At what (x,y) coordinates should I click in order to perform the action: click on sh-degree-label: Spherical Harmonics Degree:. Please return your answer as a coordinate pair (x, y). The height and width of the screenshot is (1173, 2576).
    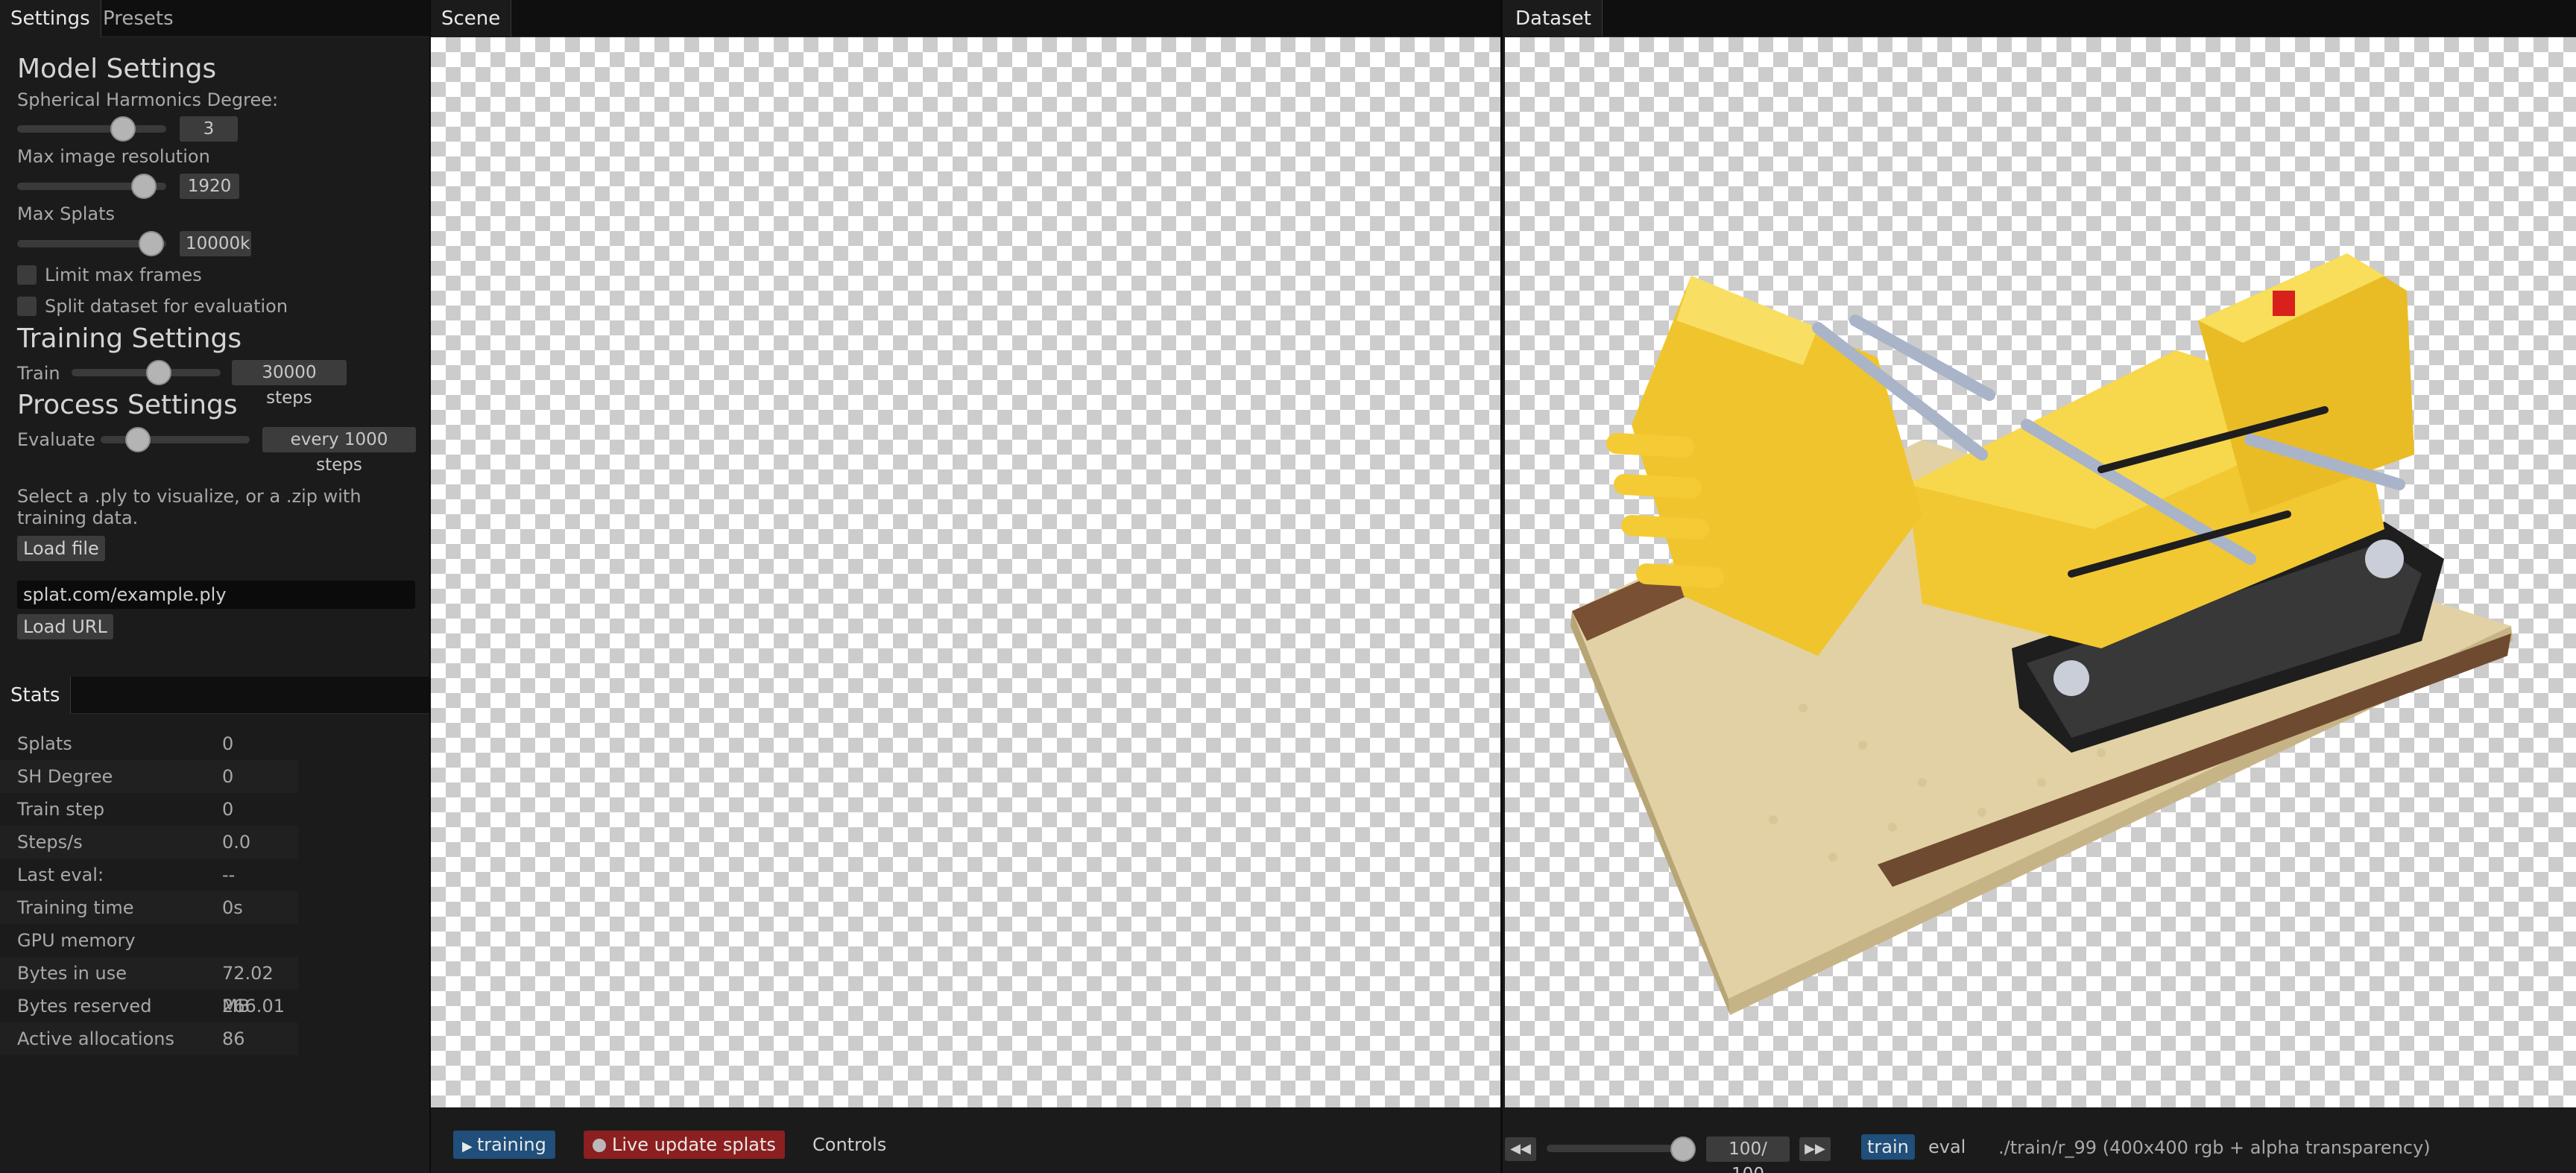
    Looking at the image, I should click on (148, 99).